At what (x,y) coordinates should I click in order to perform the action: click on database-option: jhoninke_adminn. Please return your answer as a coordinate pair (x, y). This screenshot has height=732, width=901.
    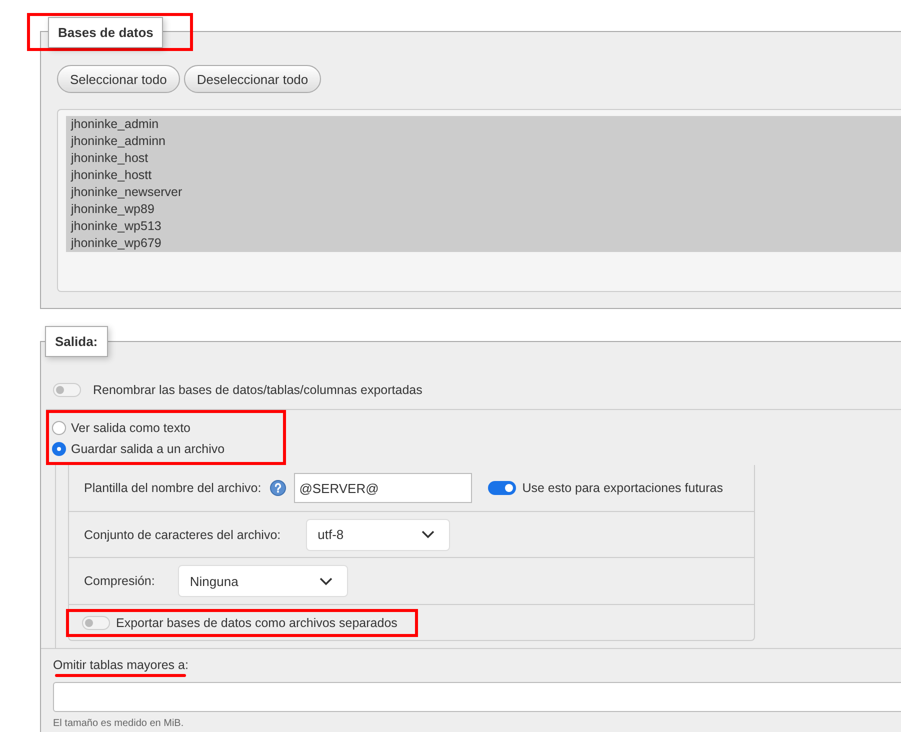
    Looking at the image, I should click on (483, 141).